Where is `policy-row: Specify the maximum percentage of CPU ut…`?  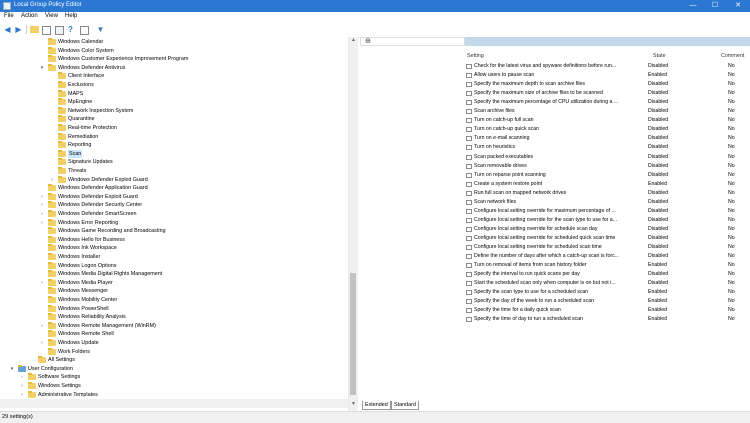 policy-row: Specify the maximum percentage of CPU ut… is located at coordinates (607, 102).